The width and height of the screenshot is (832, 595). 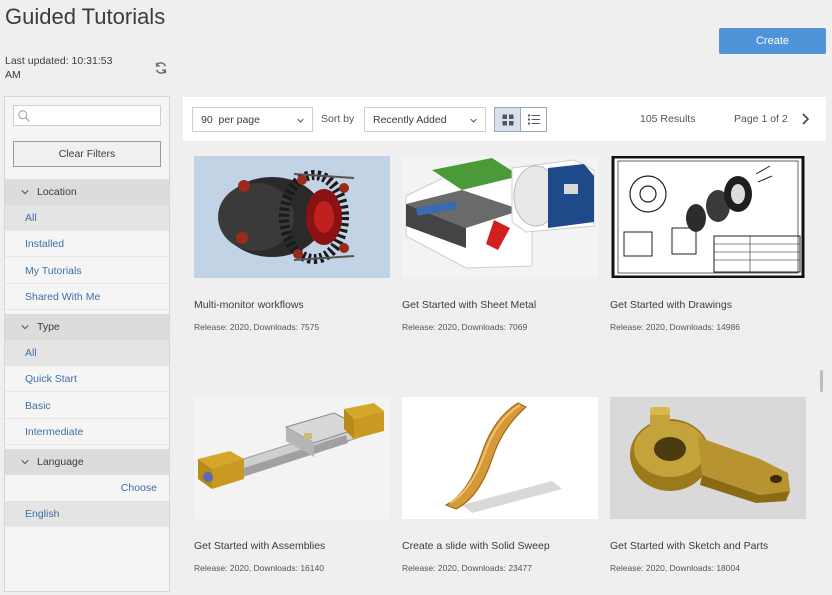 I want to click on card-title: Multi-monitor workflows, so click(x=249, y=305).